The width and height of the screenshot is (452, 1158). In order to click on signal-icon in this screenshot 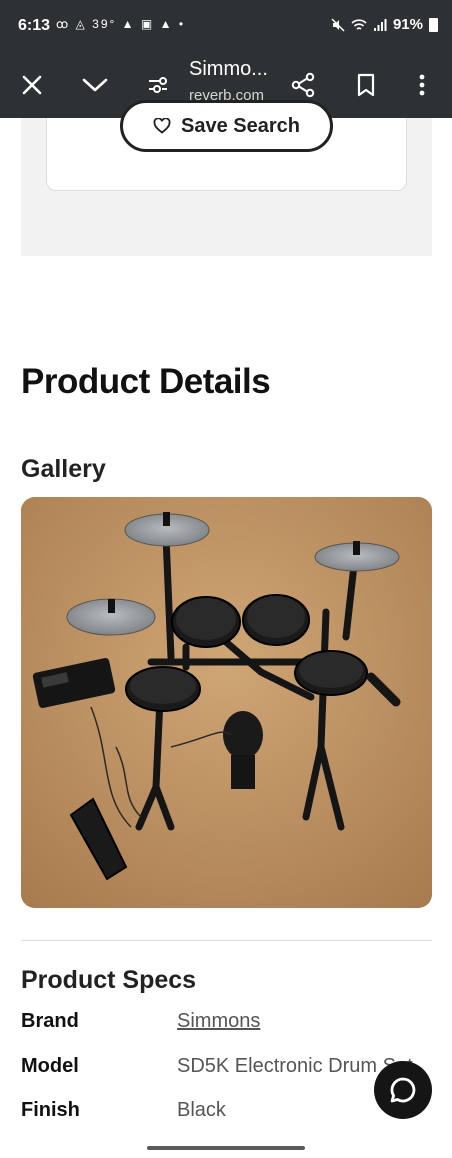, I will do `click(380, 24)`.